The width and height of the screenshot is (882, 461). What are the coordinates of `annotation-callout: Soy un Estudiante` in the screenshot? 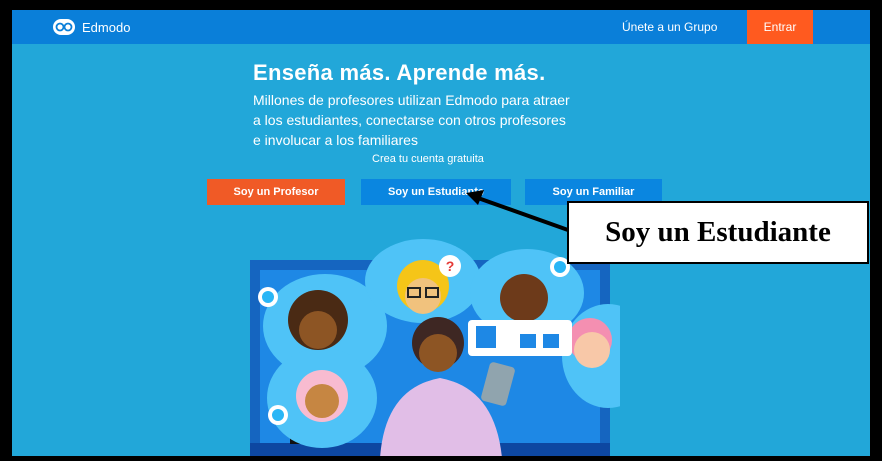 It's located at (718, 232).